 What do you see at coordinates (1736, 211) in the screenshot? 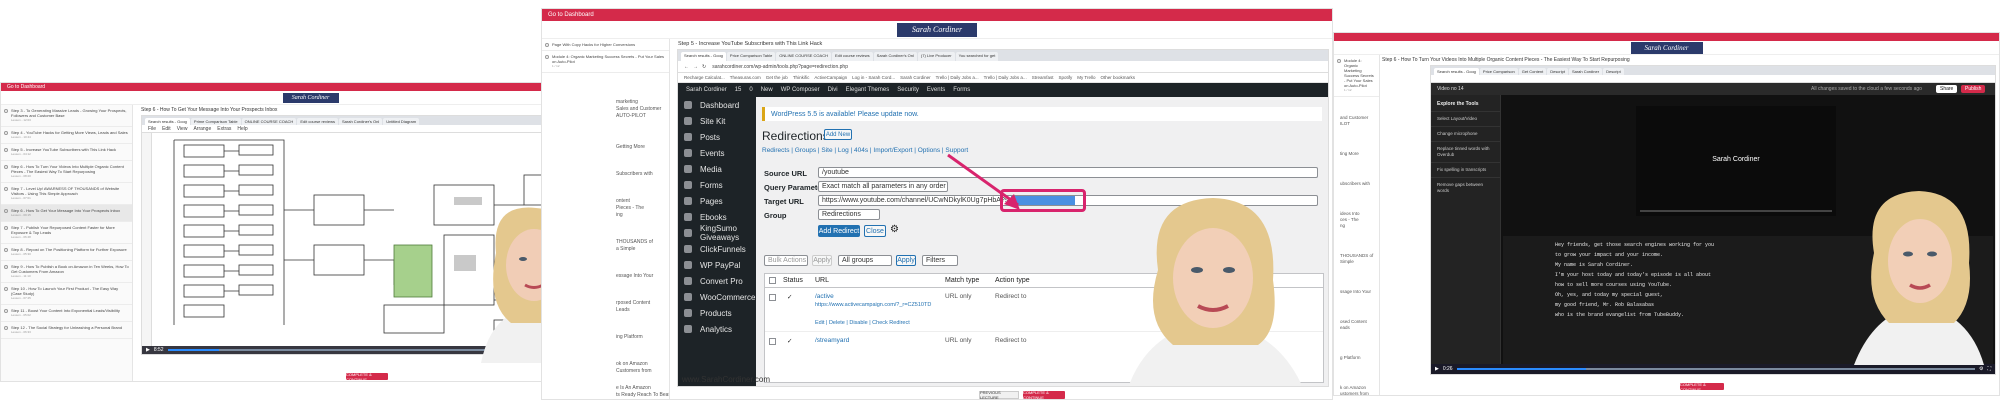
I see `preview-timeline` at bounding box center [1736, 211].